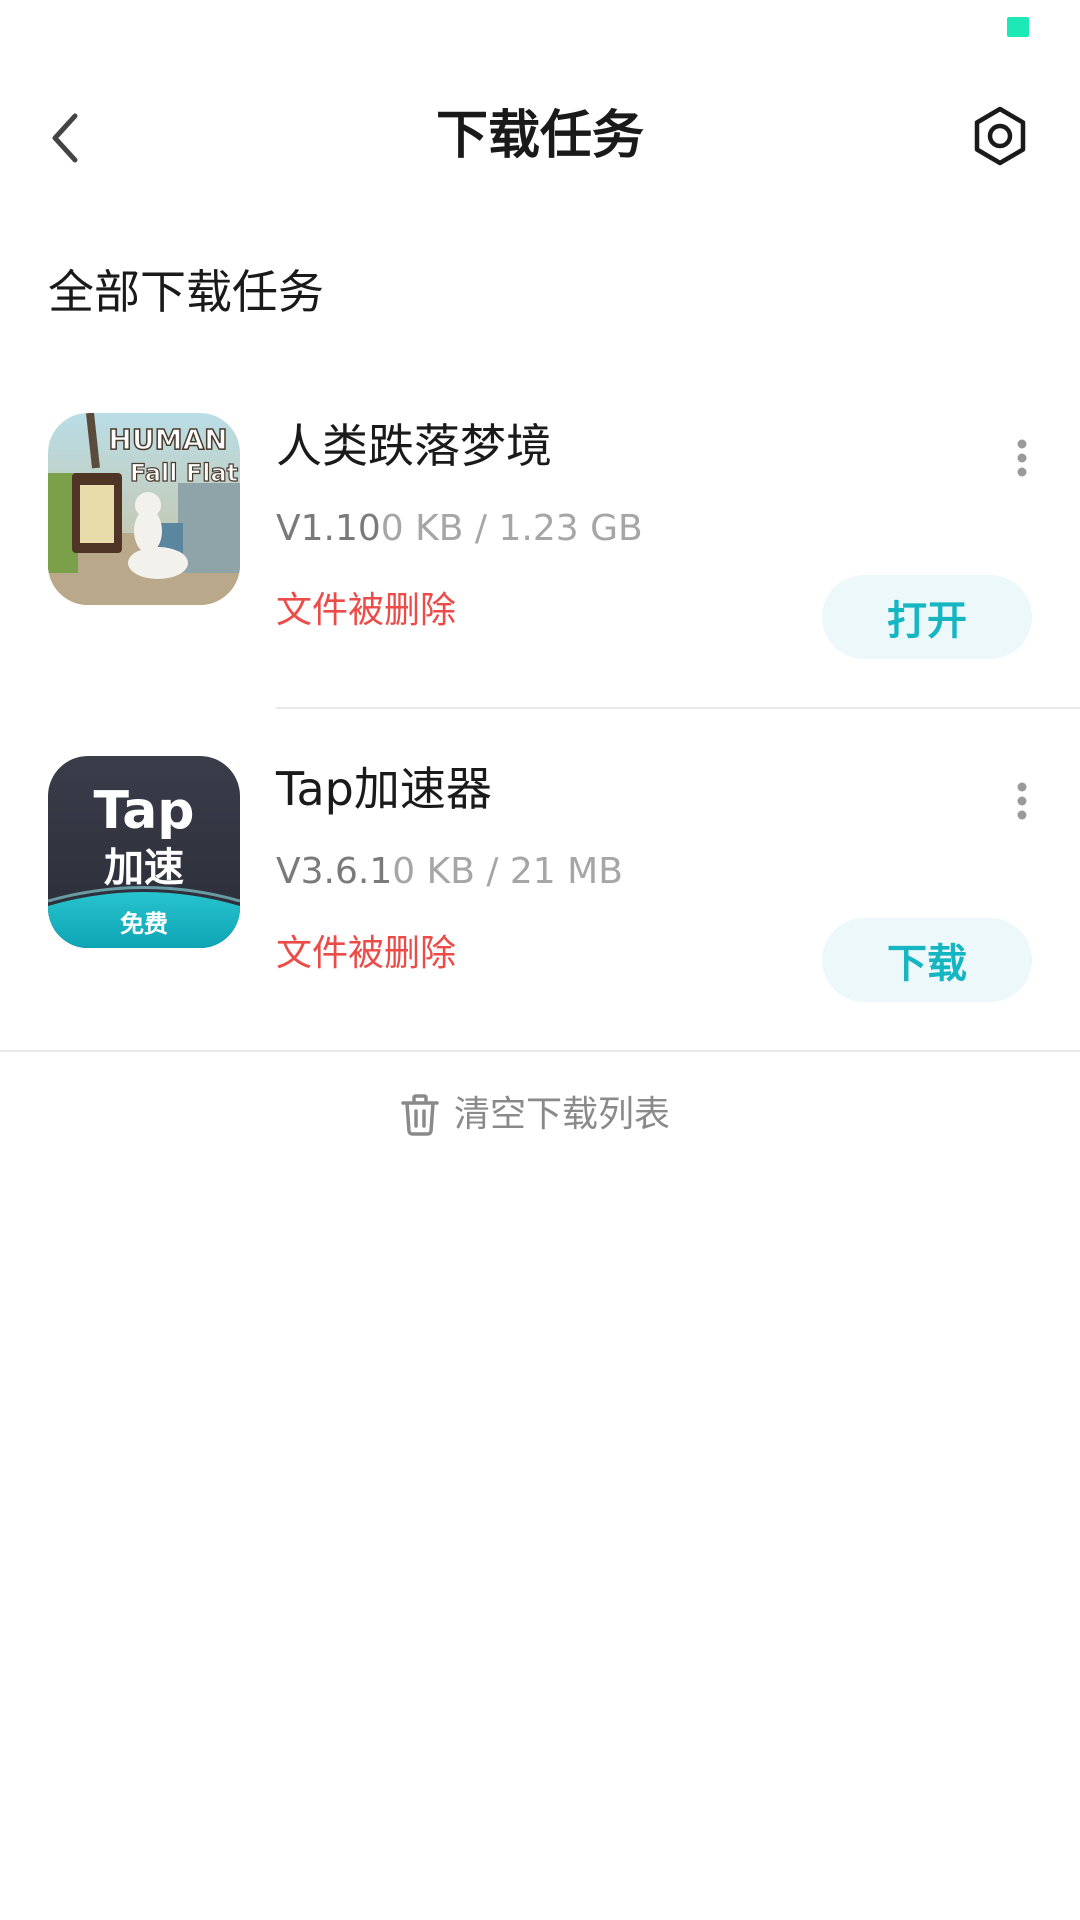 The height and width of the screenshot is (1920, 1080). Describe the element at coordinates (144, 509) in the screenshot. I see `app-icon-human-fall-flat: HUMAN Fall Flat` at that location.